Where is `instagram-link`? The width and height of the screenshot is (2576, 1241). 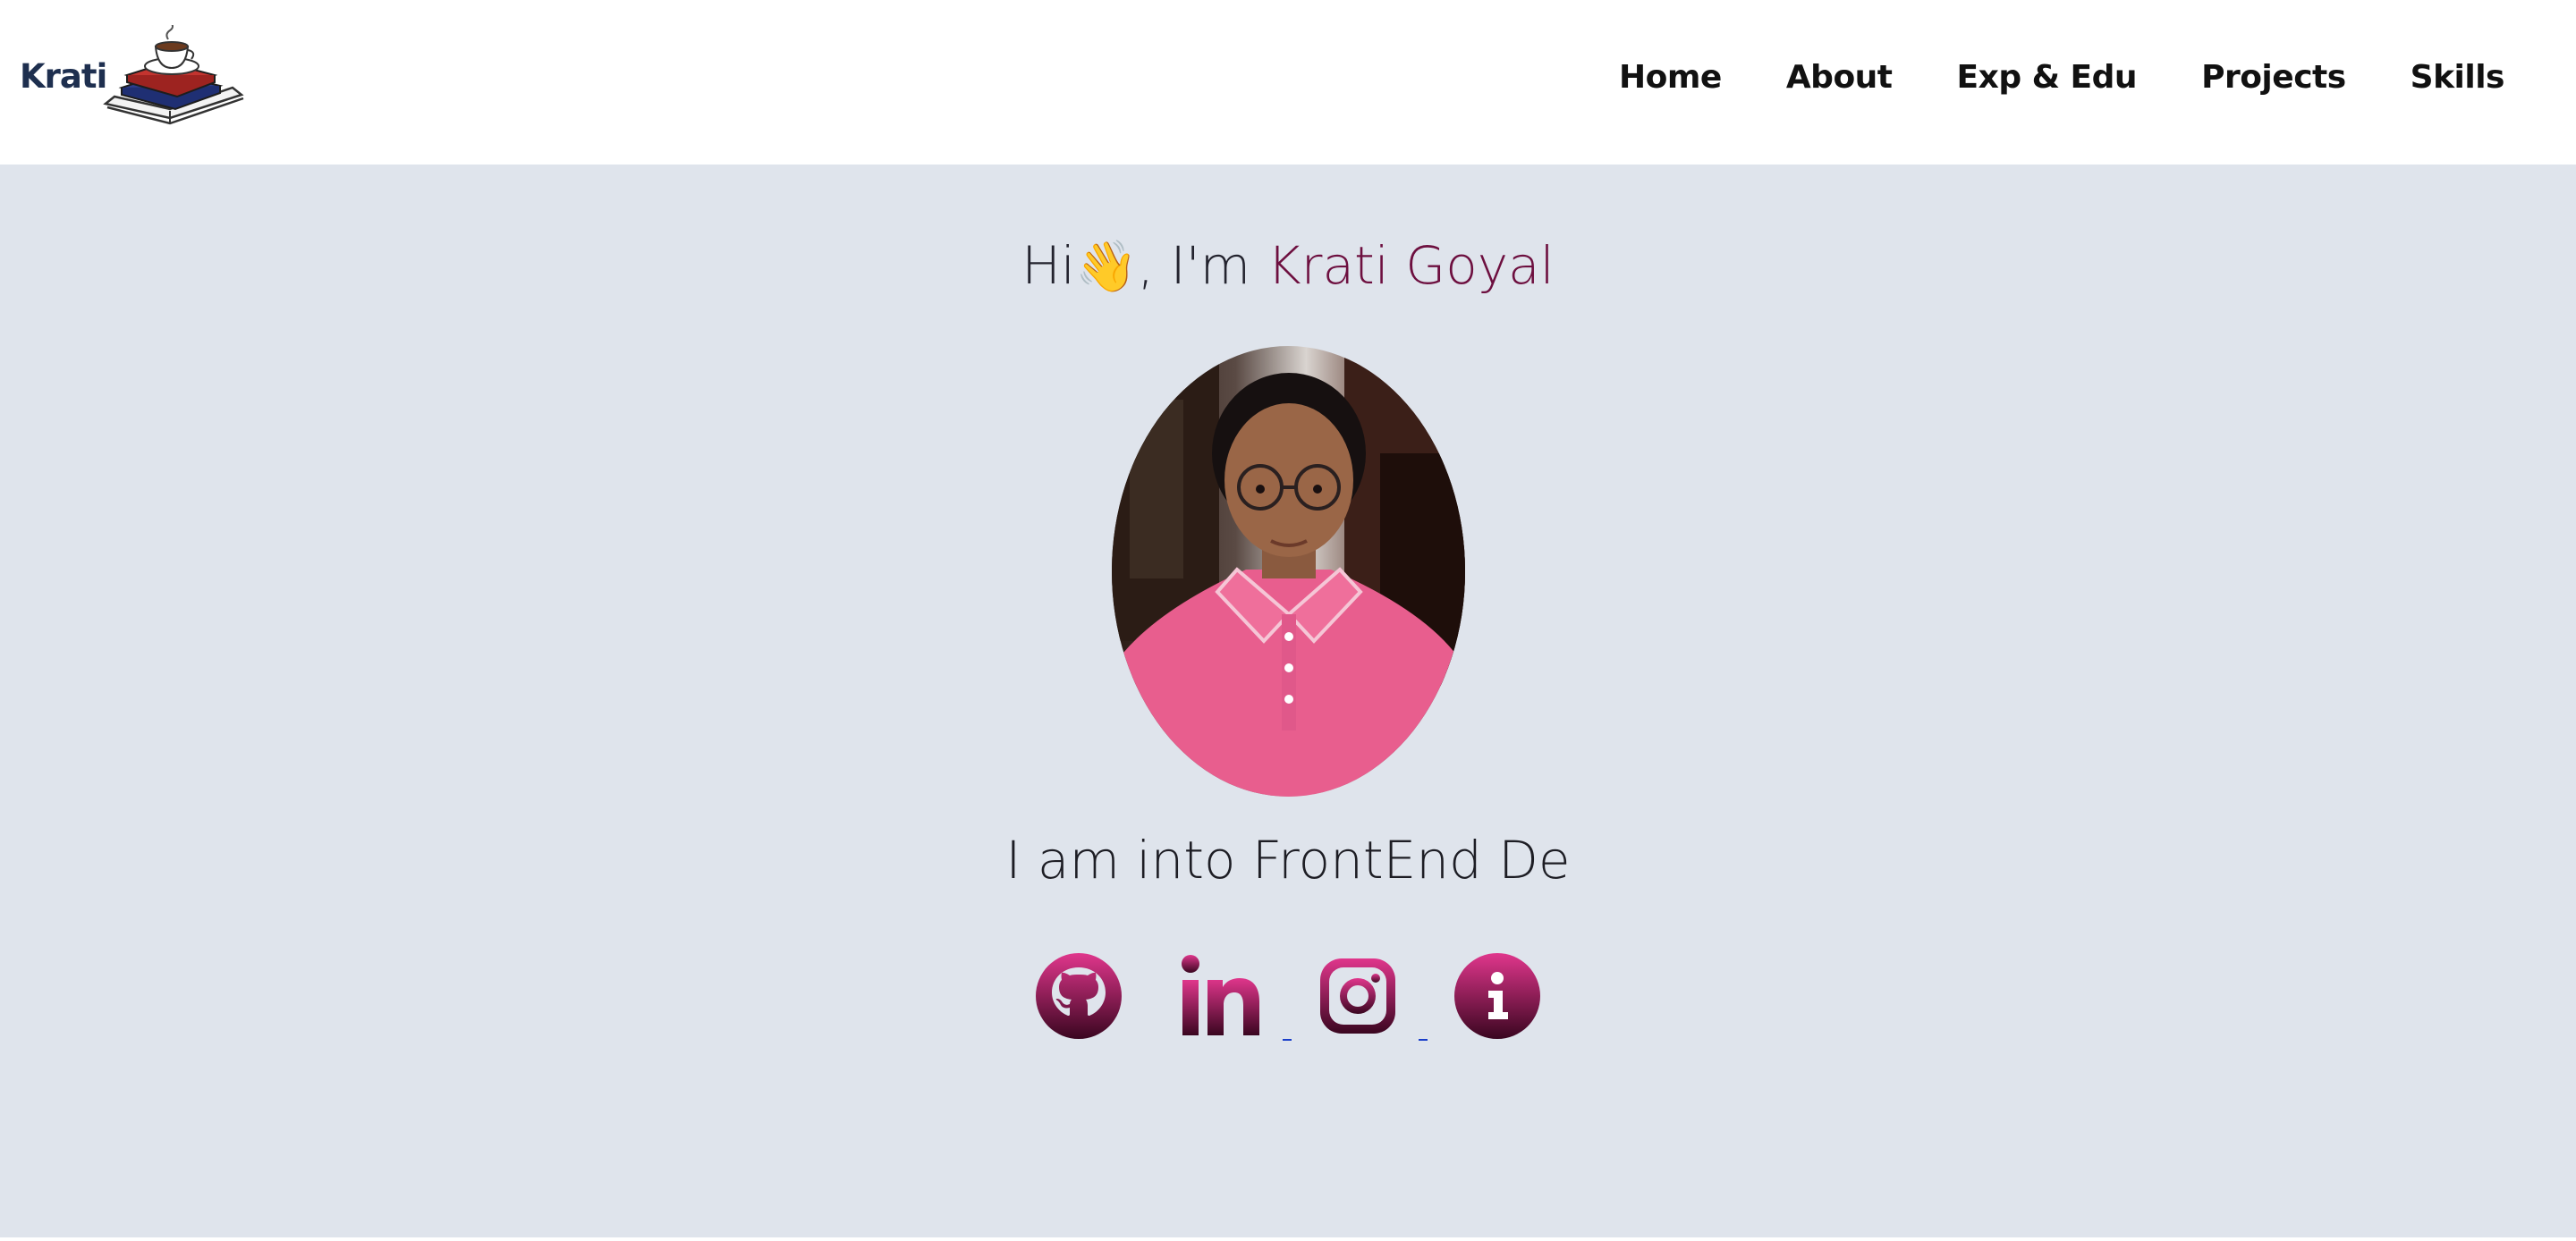 instagram-link is located at coordinates (1357, 996).